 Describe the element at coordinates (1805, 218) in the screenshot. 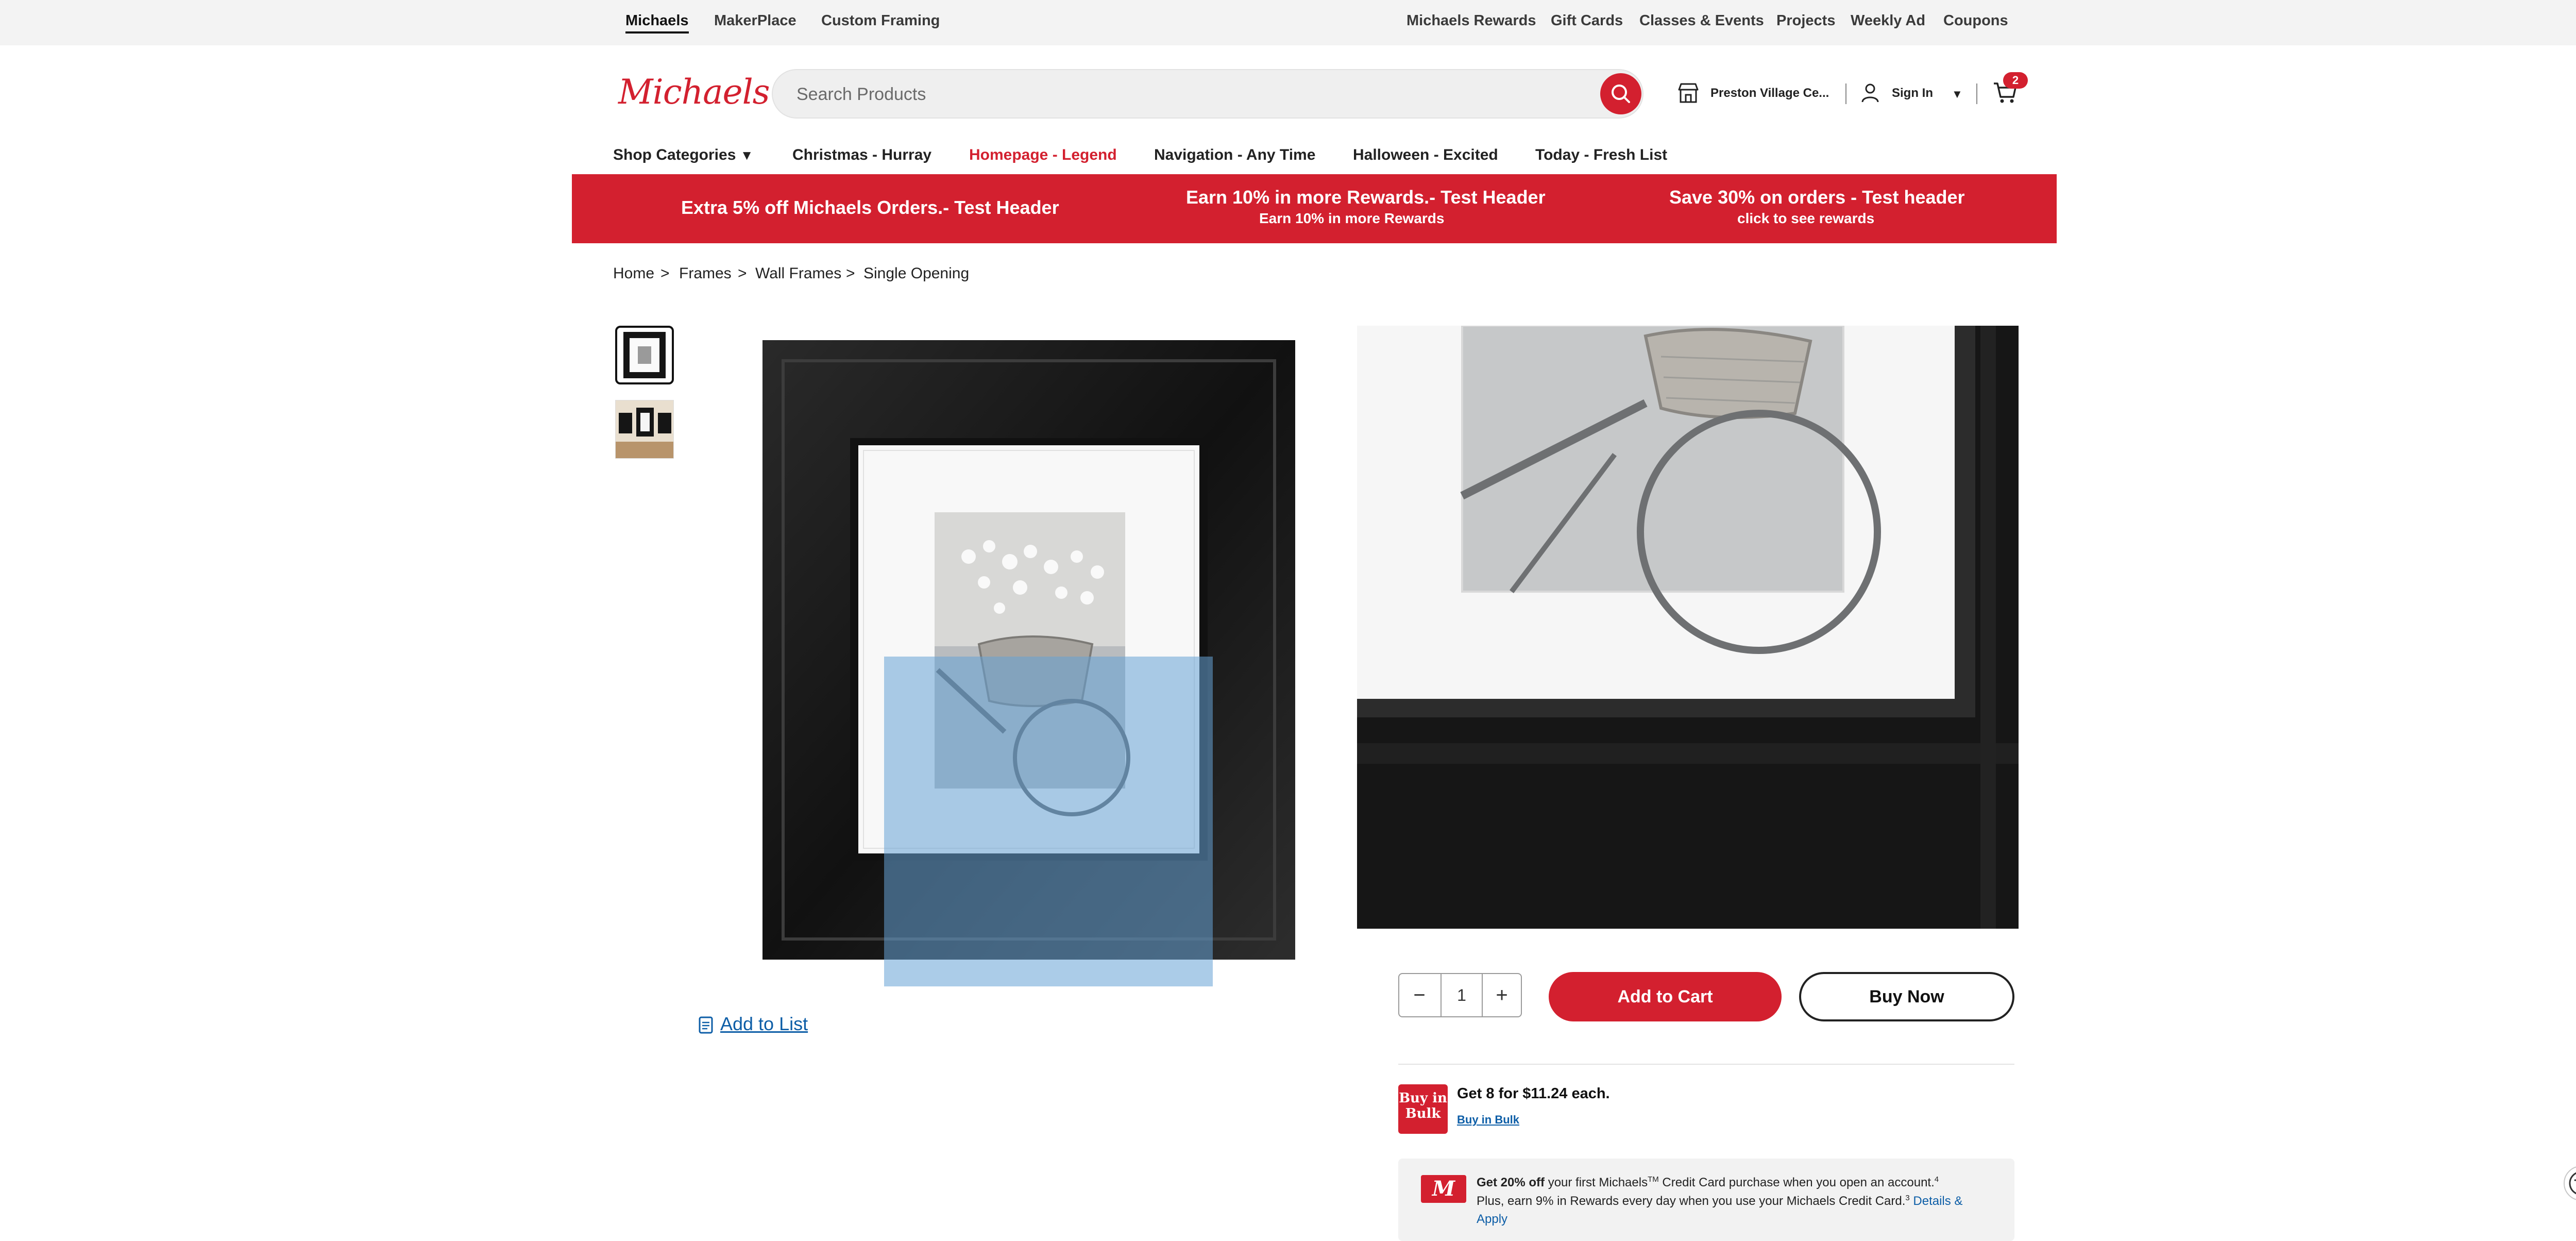

I see `promo-3-subtitle: click to see rewards` at that location.